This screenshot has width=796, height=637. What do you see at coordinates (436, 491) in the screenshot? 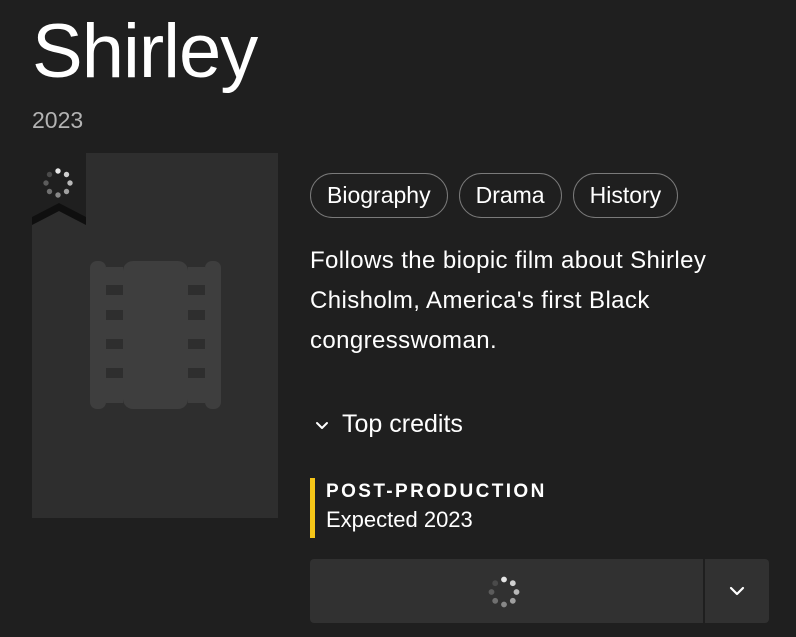
I see `production-status-label: POST-PRODUCTION` at bounding box center [436, 491].